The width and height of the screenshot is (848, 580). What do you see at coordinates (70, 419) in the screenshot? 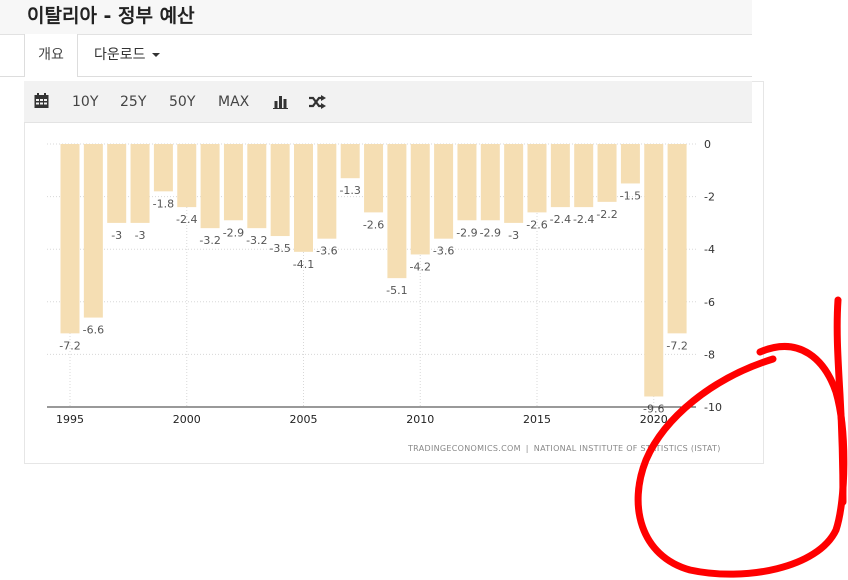
I see `x-tick-label: 1995` at bounding box center [70, 419].